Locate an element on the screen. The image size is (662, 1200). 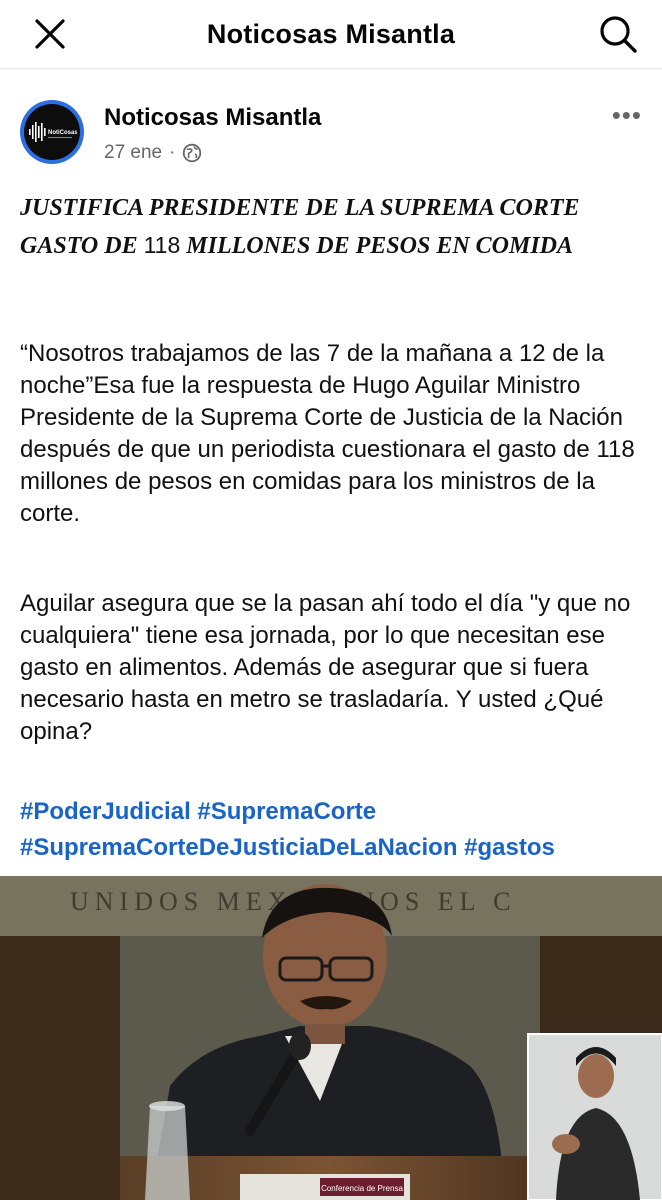
hashtag-link: #gastos is located at coordinates (509, 847).